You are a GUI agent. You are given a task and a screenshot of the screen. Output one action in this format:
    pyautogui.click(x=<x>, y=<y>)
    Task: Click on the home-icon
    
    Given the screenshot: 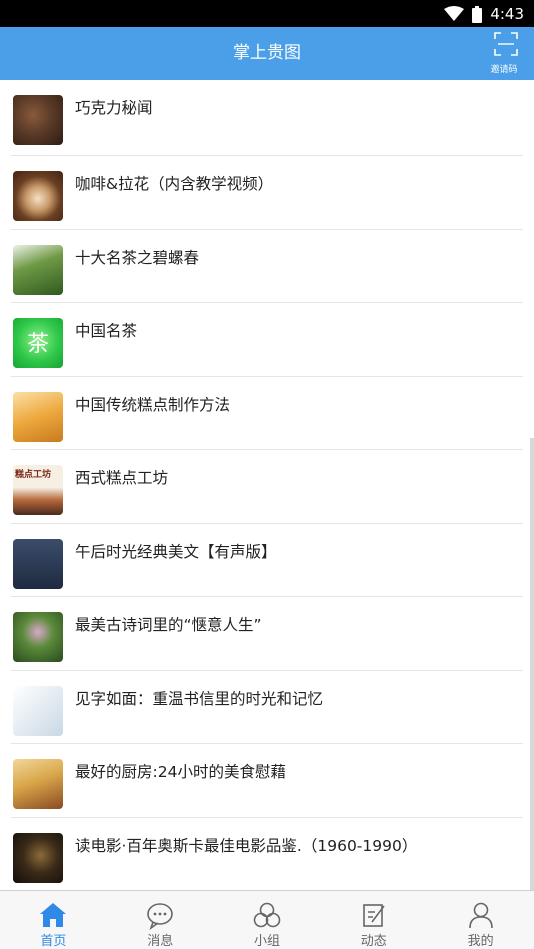 What is the action you would take?
    pyautogui.click(x=53, y=915)
    